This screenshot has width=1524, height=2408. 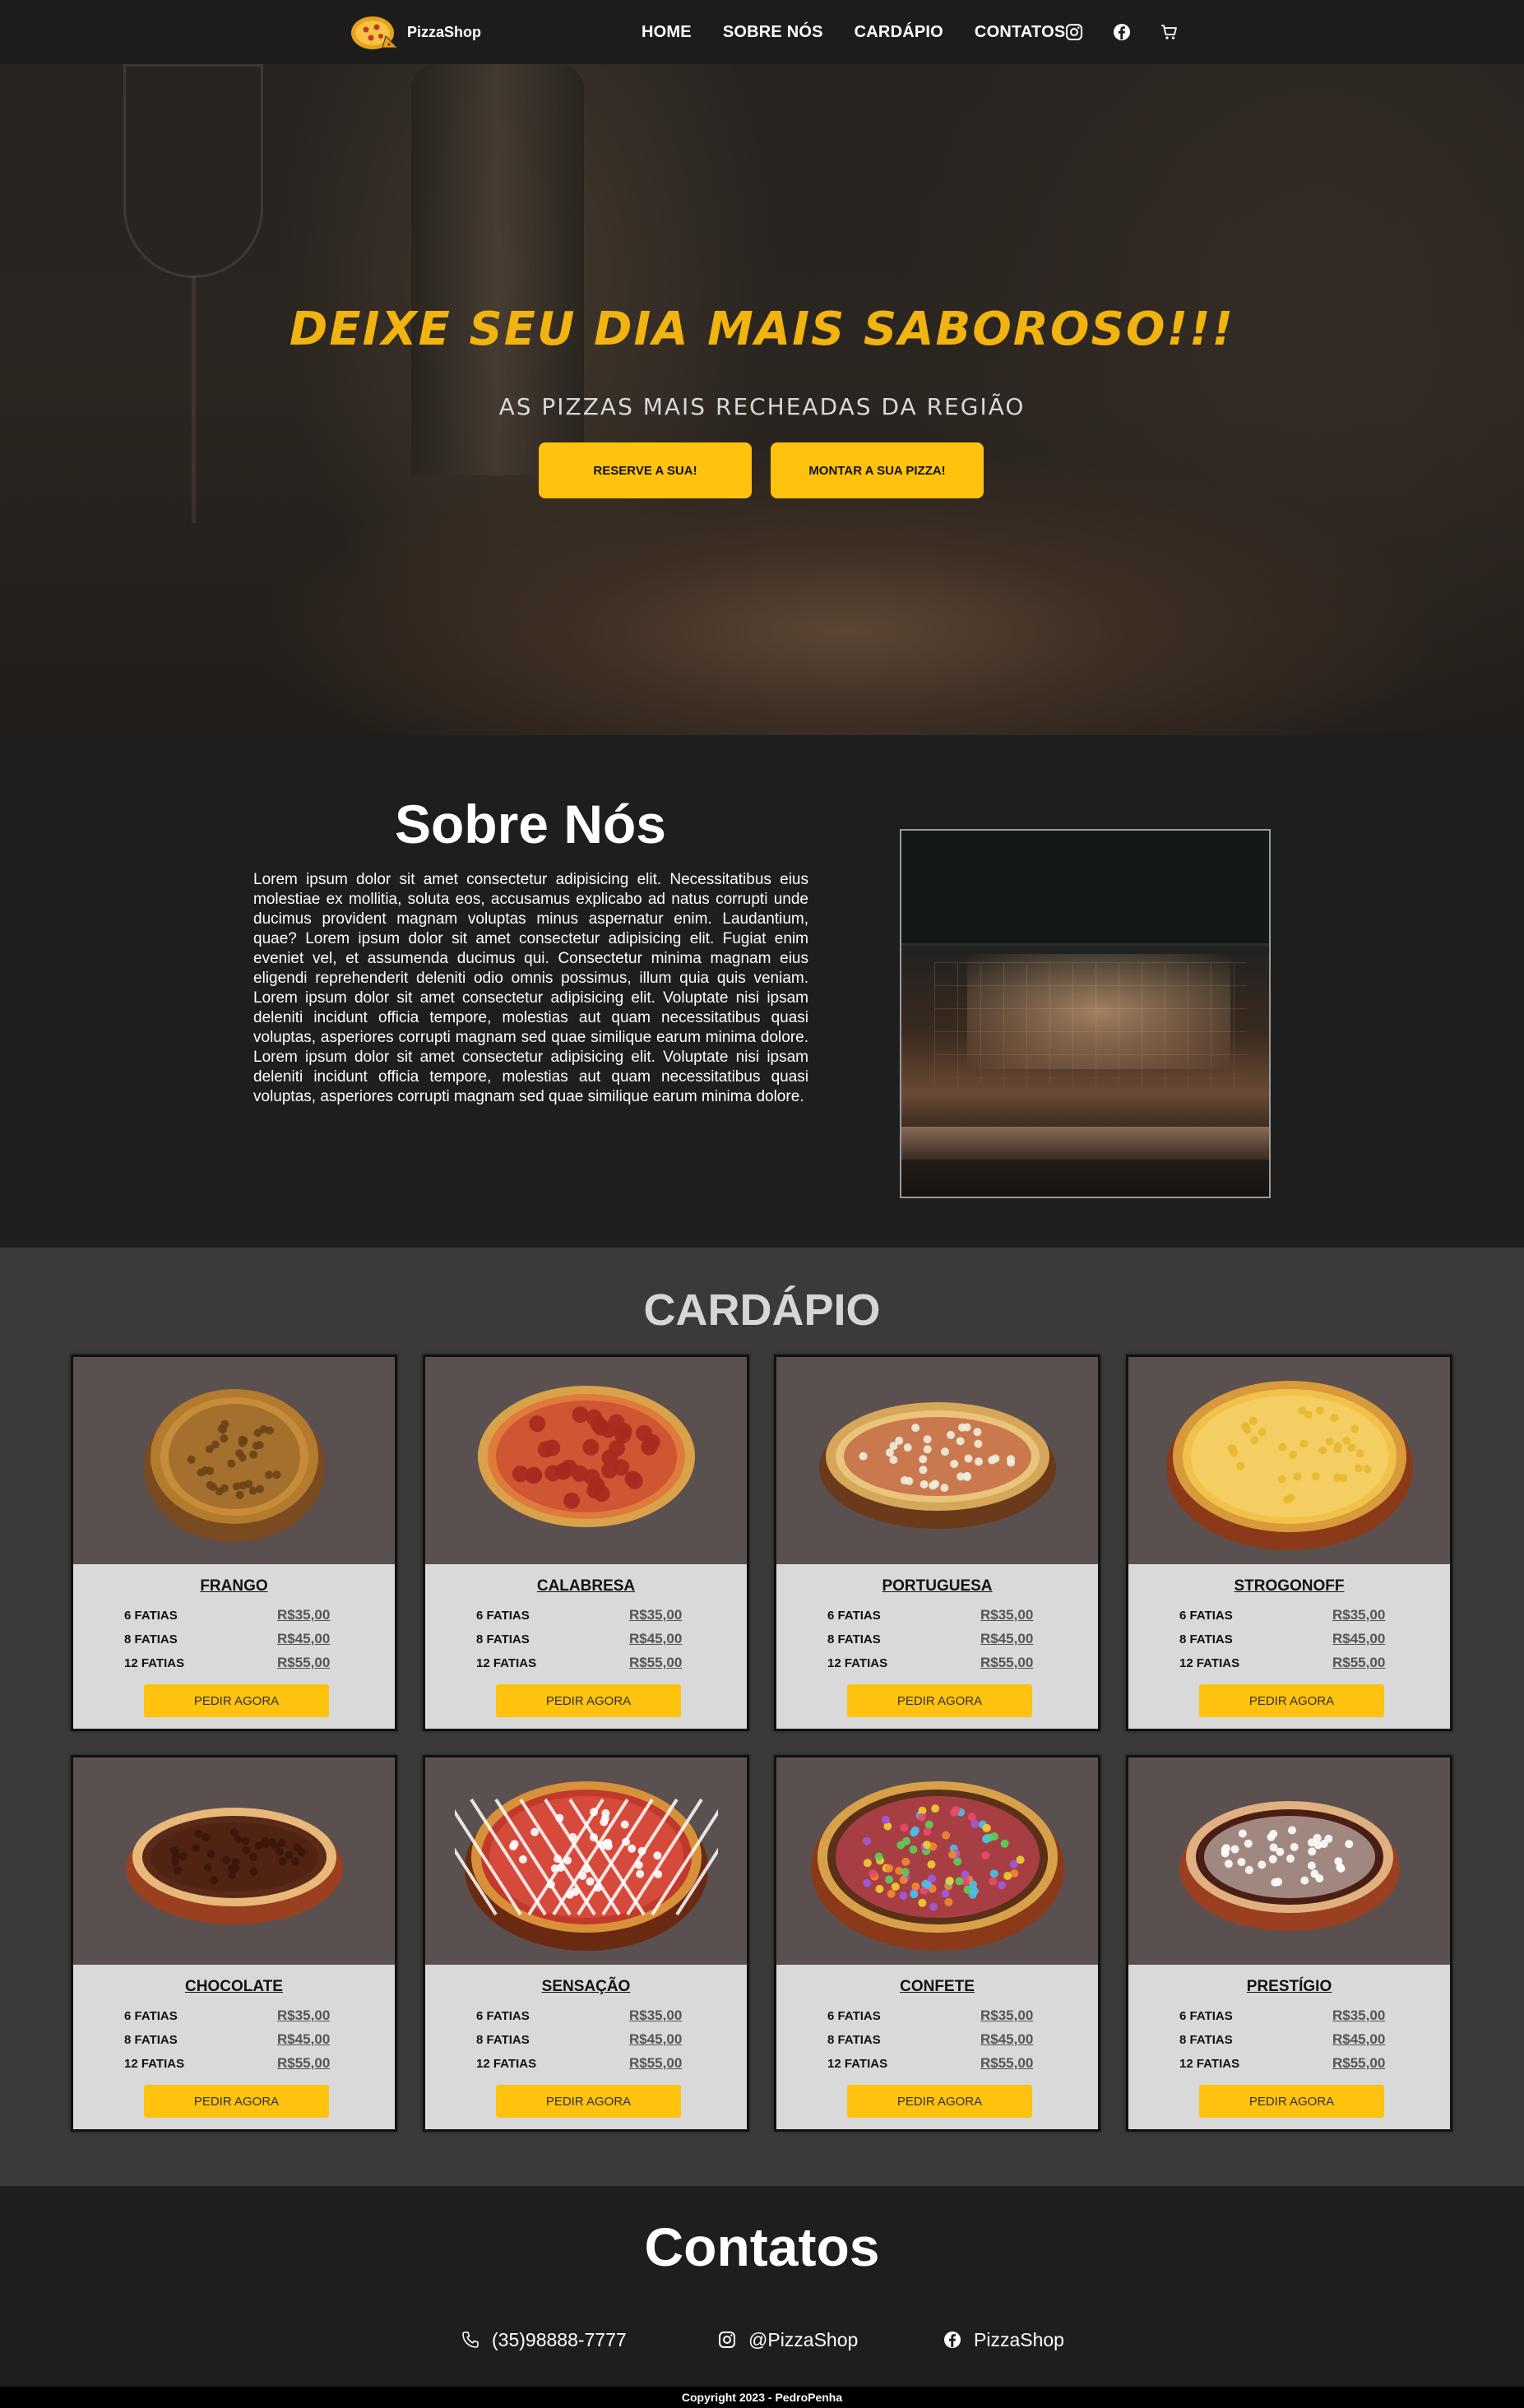 I want to click on nav-link-sobre: SOBRE NÓS, so click(x=773, y=32).